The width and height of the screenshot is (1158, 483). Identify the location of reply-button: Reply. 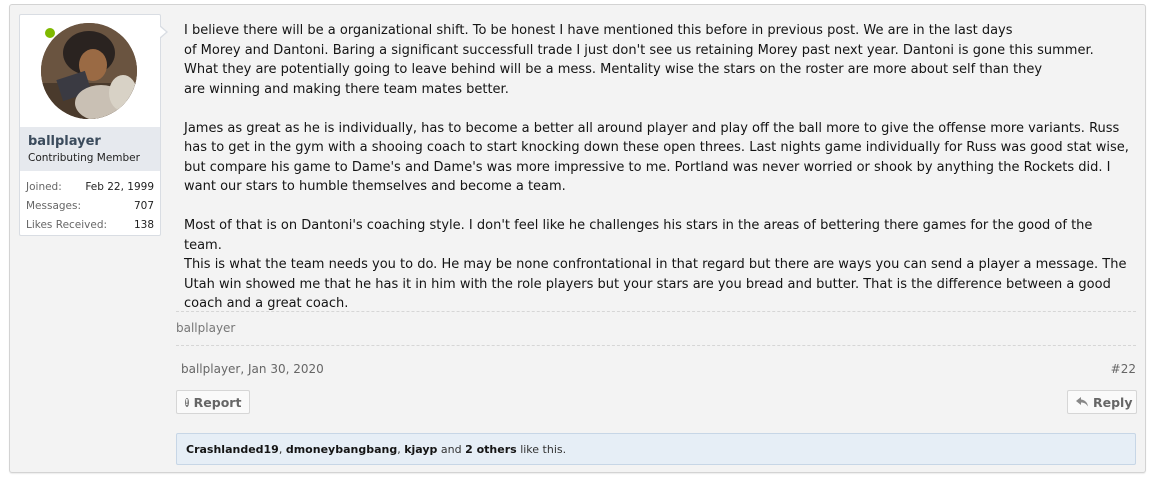
(1102, 402).